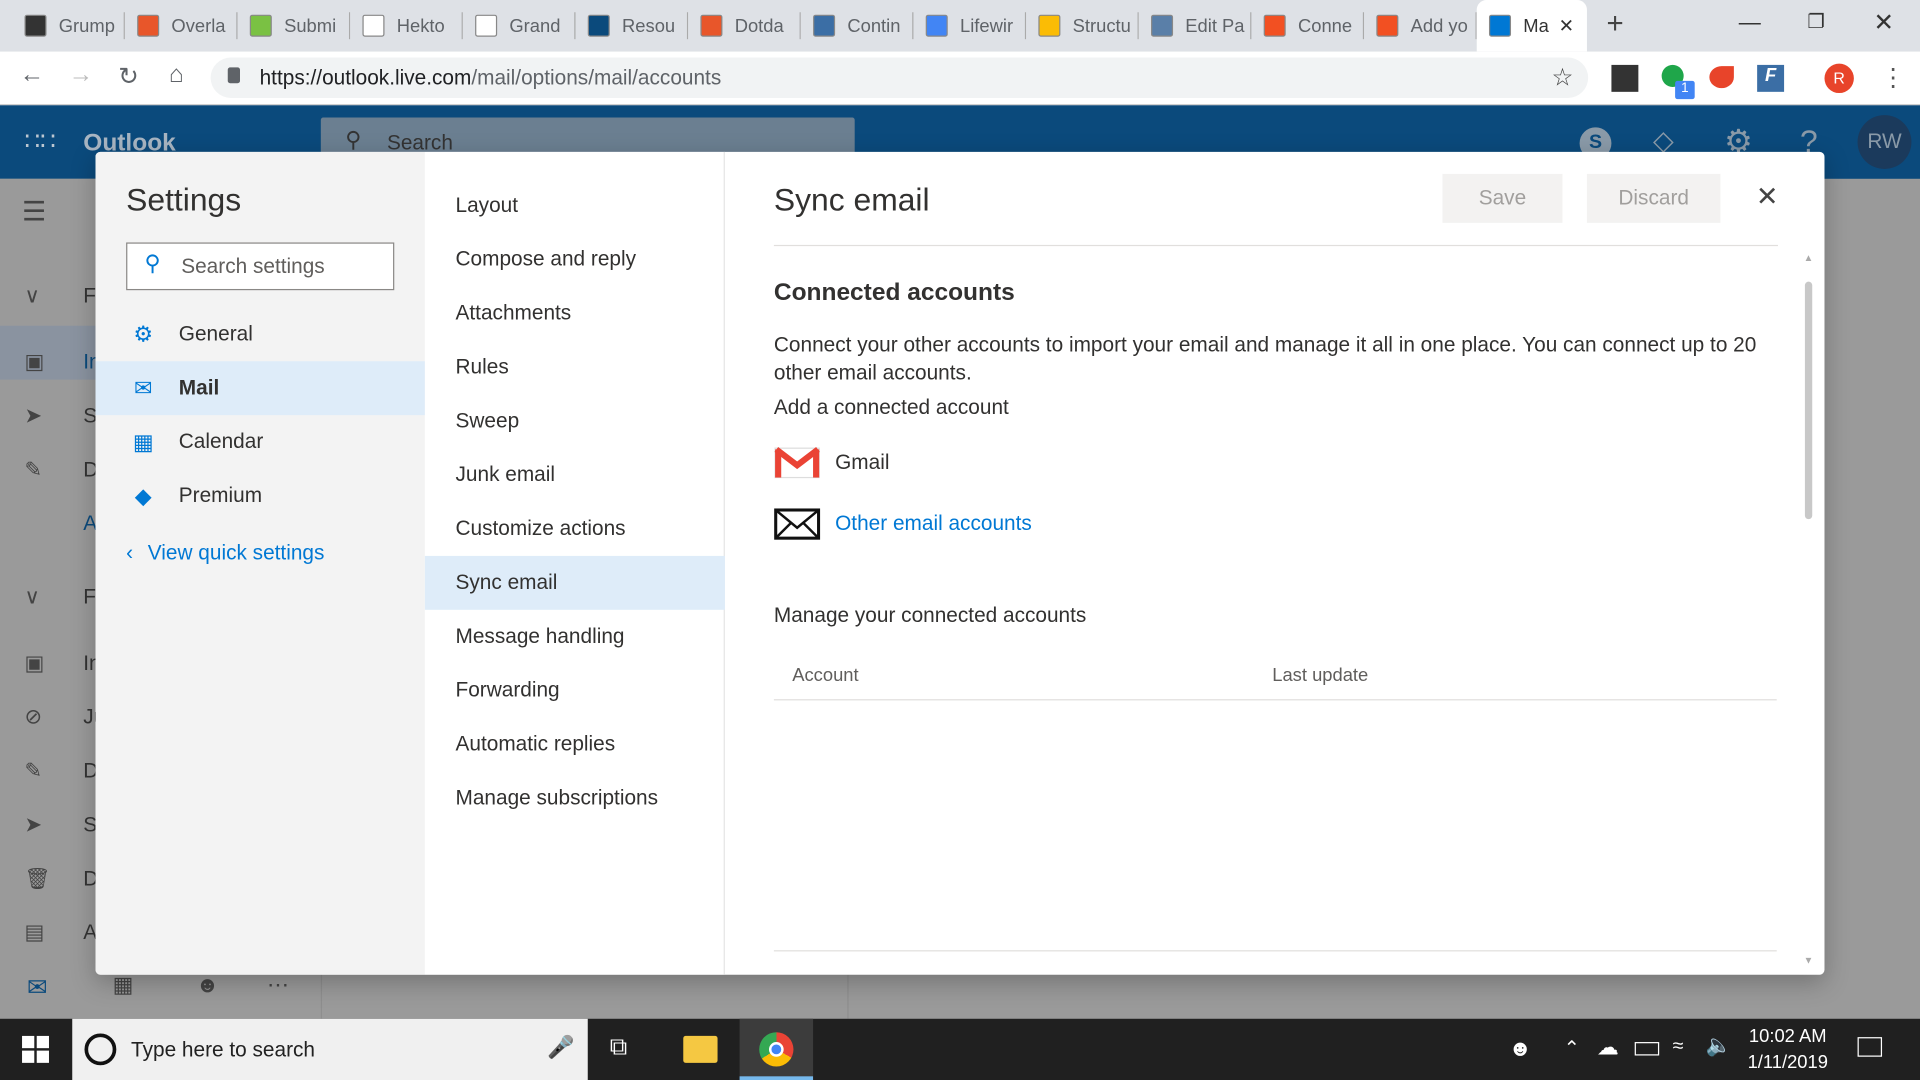  What do you see at coordinates (1678, 1047) in the screenshot?
I see `wifi-icon: ≈` at bounding box center [1678, 1047].